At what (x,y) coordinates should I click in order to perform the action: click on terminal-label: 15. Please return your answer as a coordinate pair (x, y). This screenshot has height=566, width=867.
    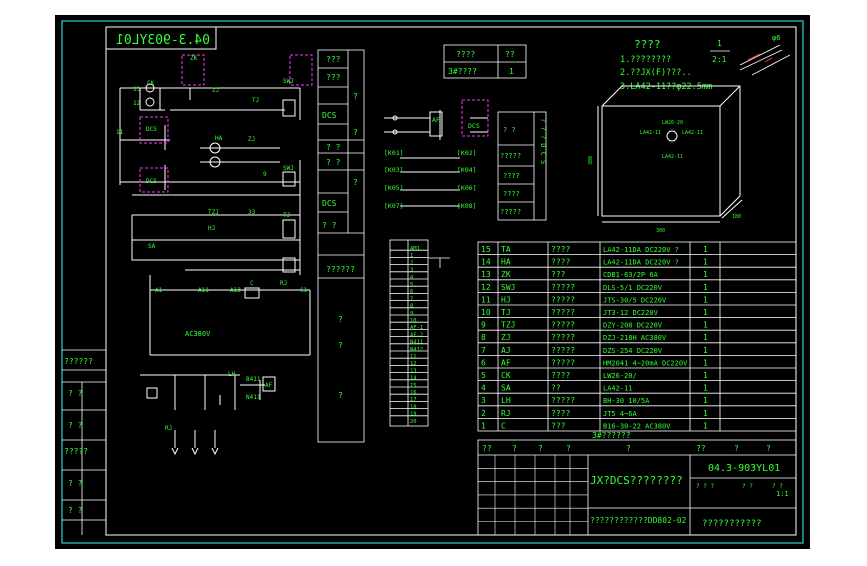
    Looking at the image, I should click on (413, 386).